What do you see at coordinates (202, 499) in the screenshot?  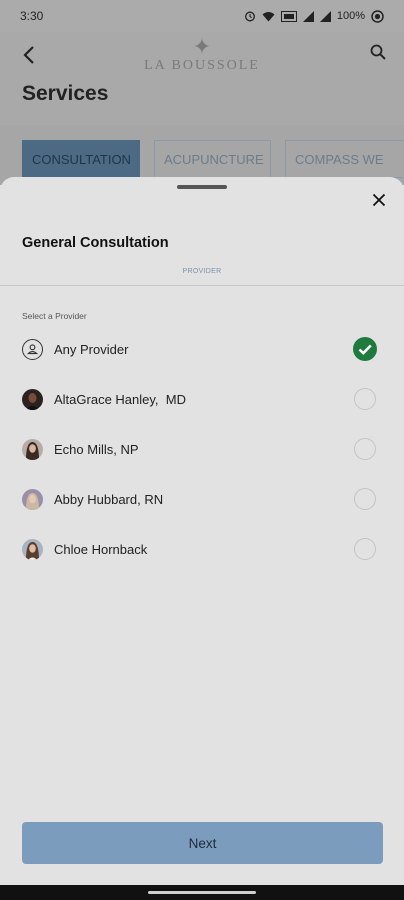 I see `provider-row: Abby Hubbard, RN` at bounding box center [202, 499].